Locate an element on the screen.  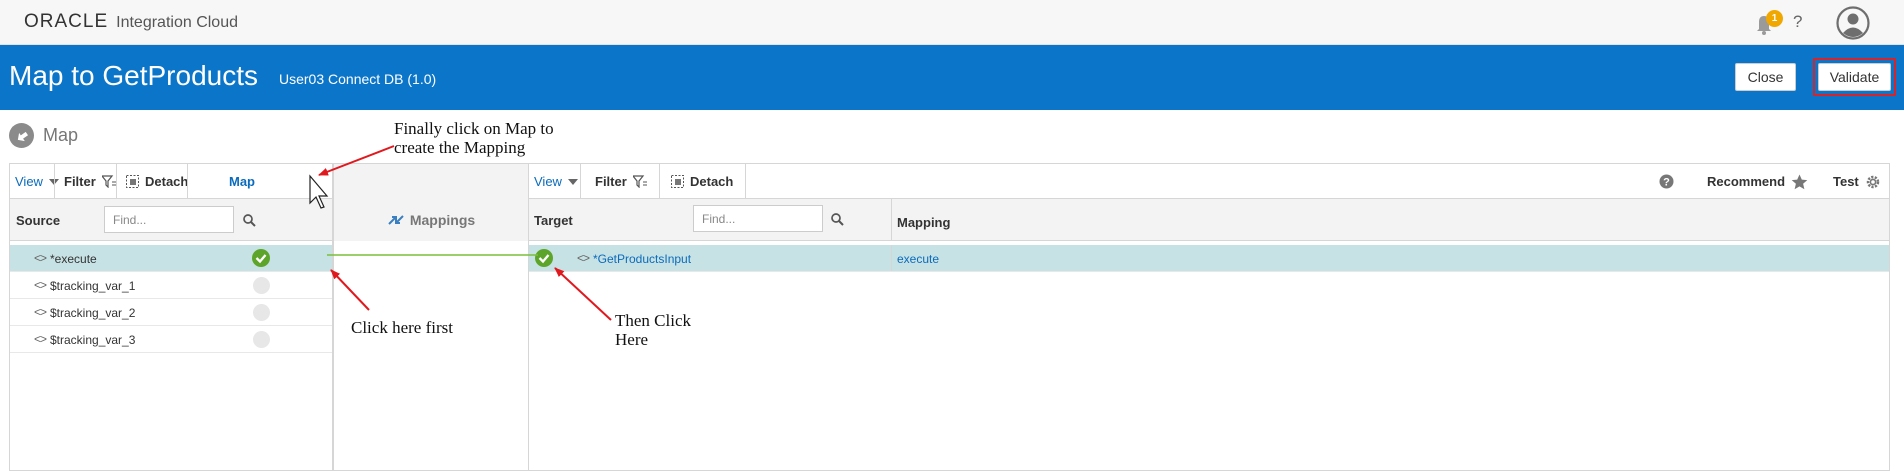
target-annotation-line1: Then Click is located at coordinates (653, 320).